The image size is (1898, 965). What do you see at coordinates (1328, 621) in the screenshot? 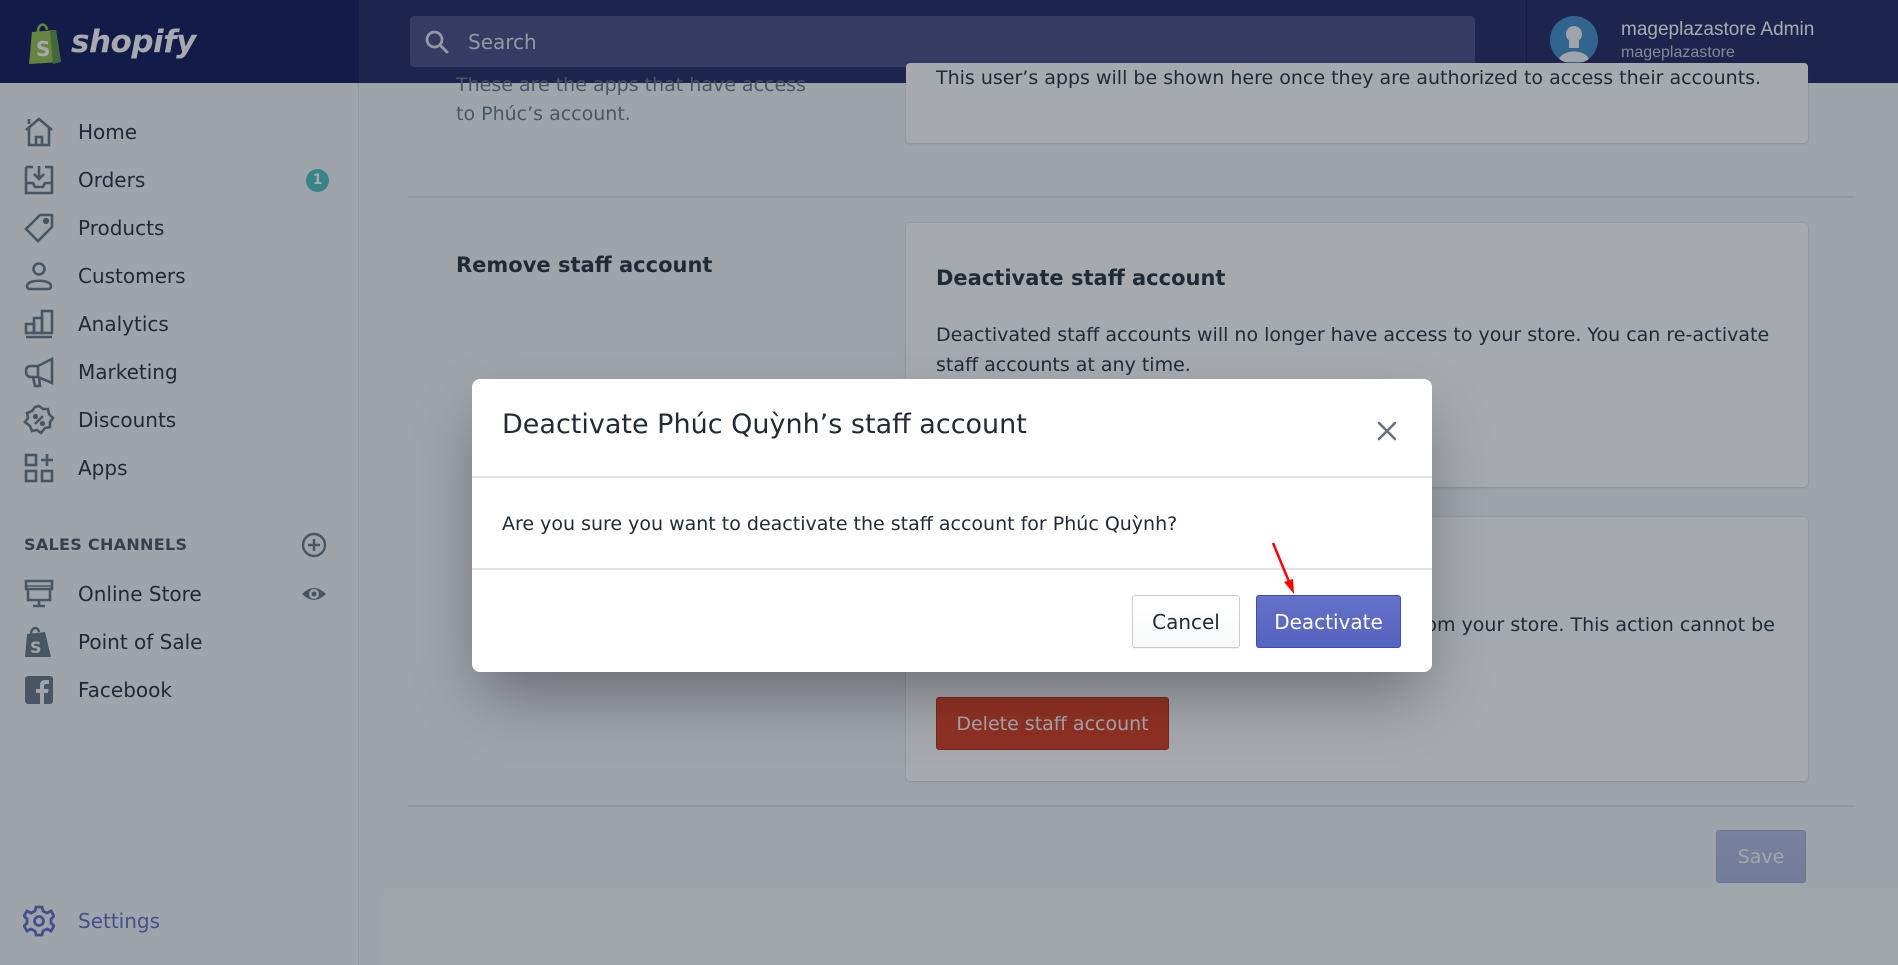
I see `deactivate-button: Deactivate` at bounding box center [1328, 621].